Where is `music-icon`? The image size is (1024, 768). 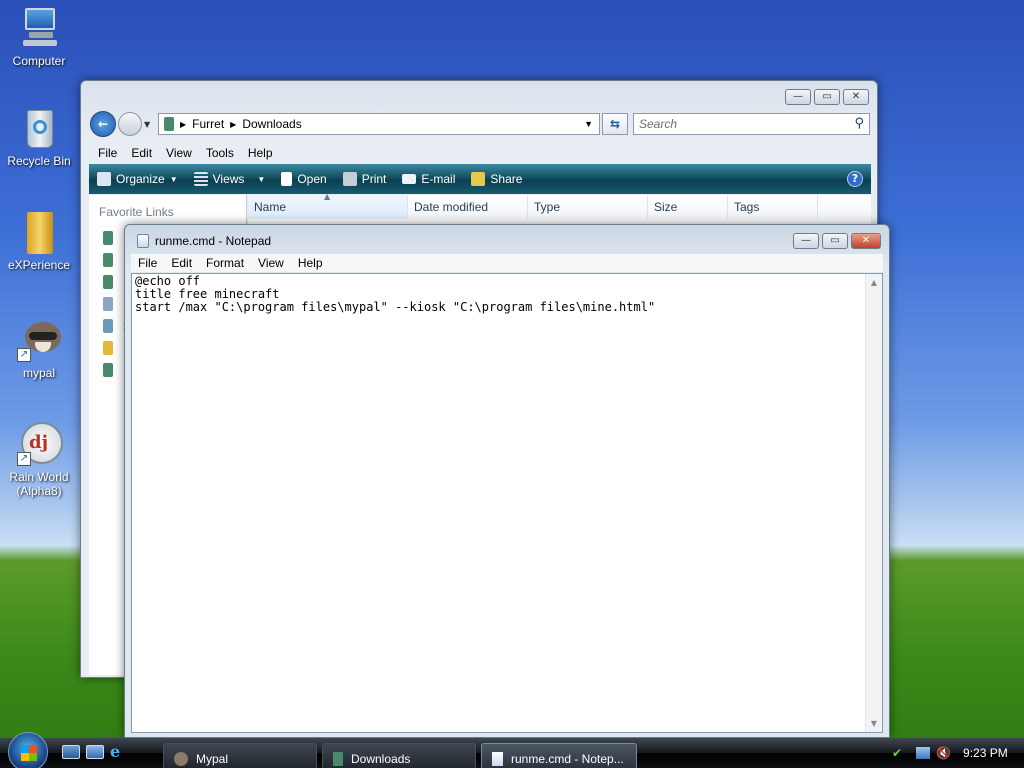
music-icon is located at coordinates (108, 282).